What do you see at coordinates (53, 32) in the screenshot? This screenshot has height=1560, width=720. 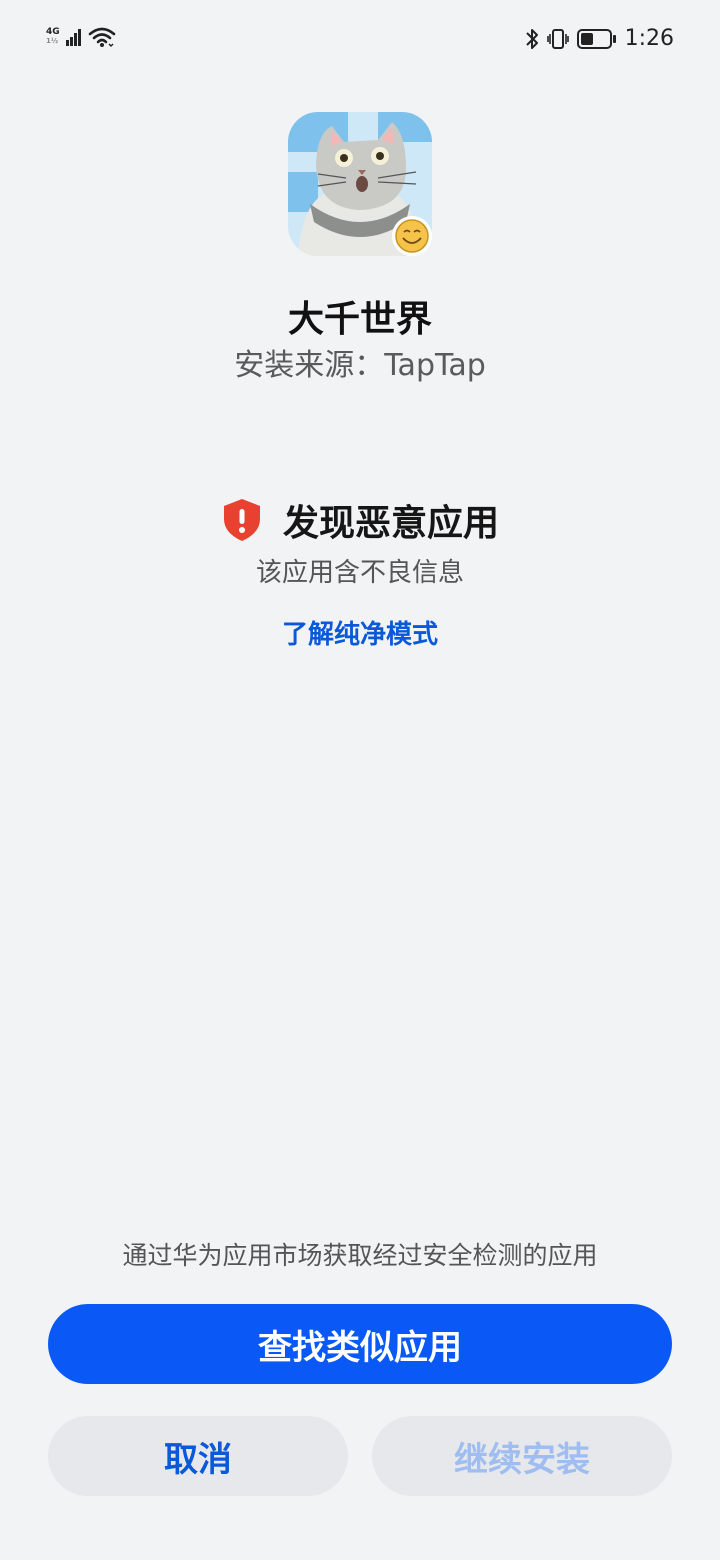 I see `network-label: 4G` at bounding box center [53, 32].